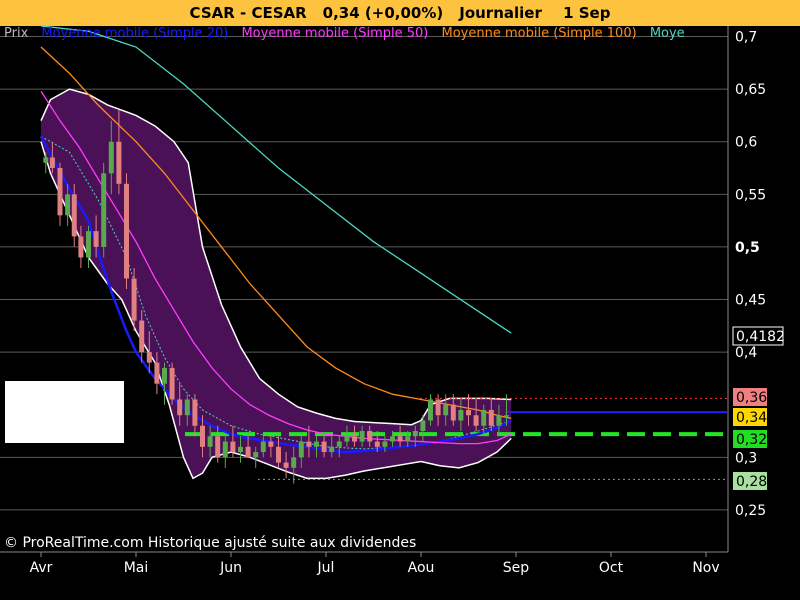 The height and width of the screenshot is (600, 800). I want to click on x-tick-label: Aou, so click(421, 568).